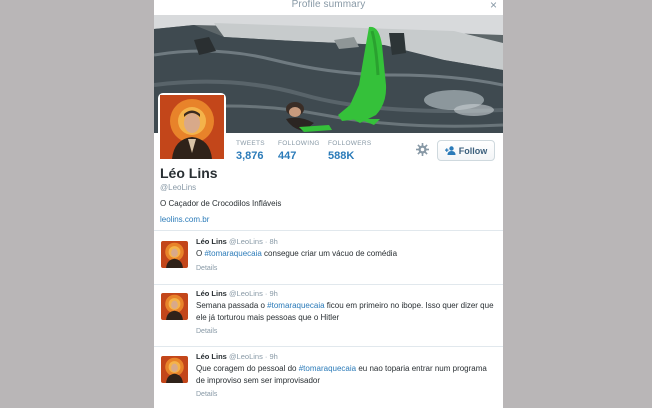  Describe the element at coordinates (287, 156) in the screenshot. I see `stat-value: 447` at that location.